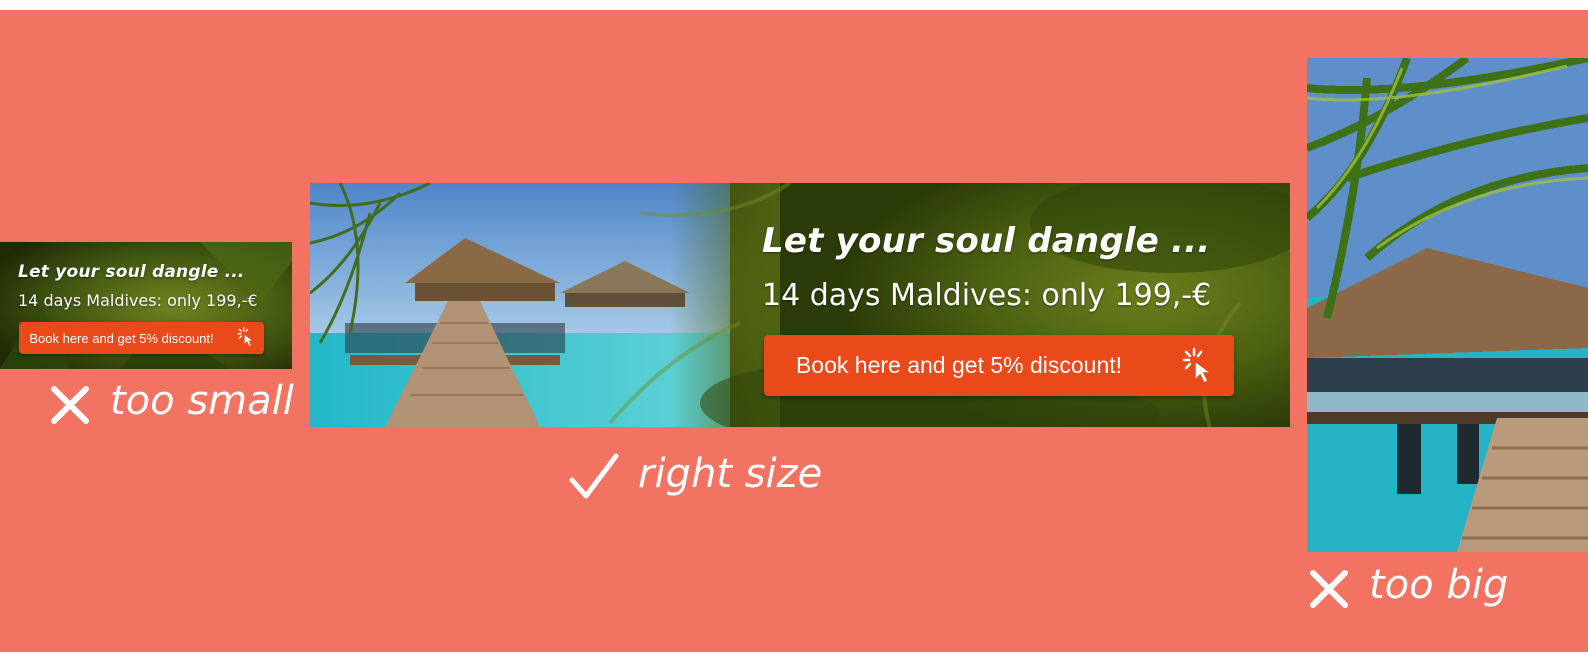 This screenshot has width=1588, height=652. I want to click on caption-text: too small, so click(202, 401).